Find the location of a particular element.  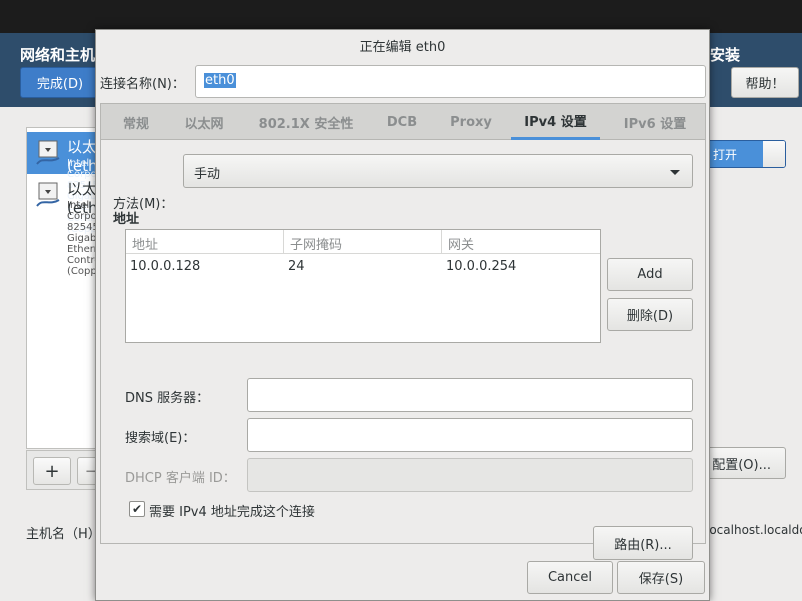

cancel-button: Cancel is located at coordinates (570, 577).